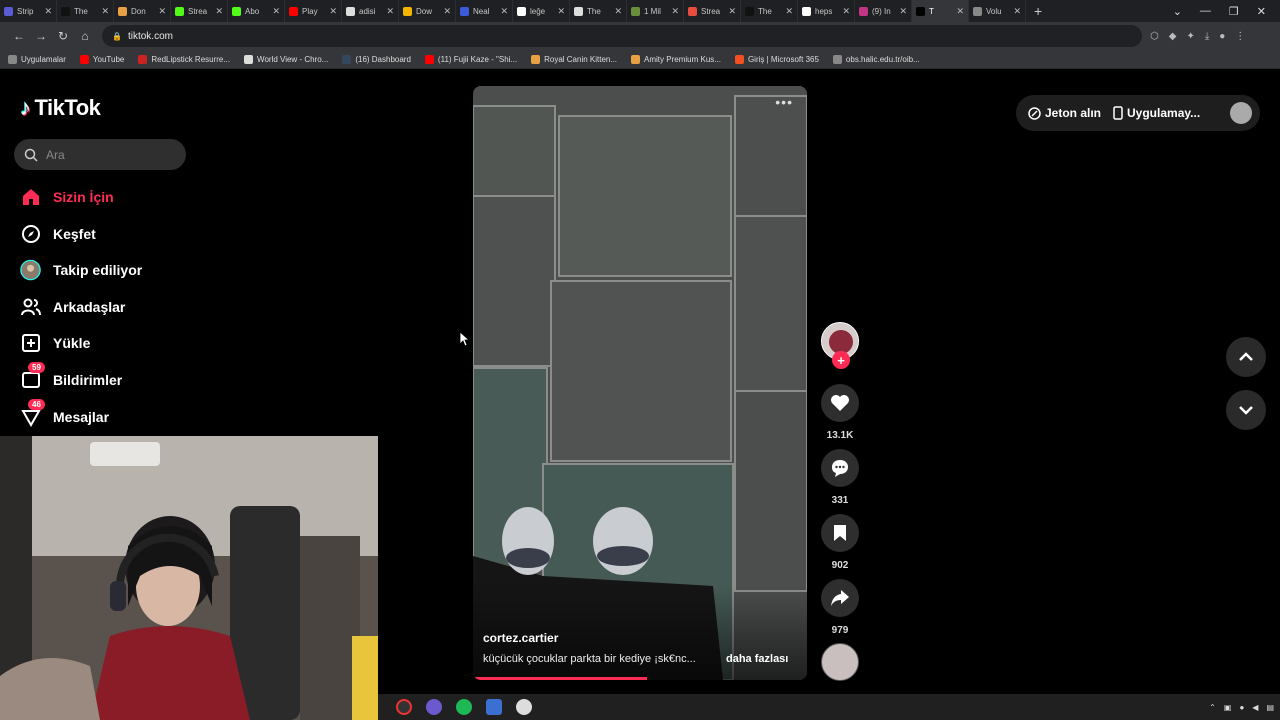  I want to click on tray-chevron-icon: ⌃, so click(1212, 707).